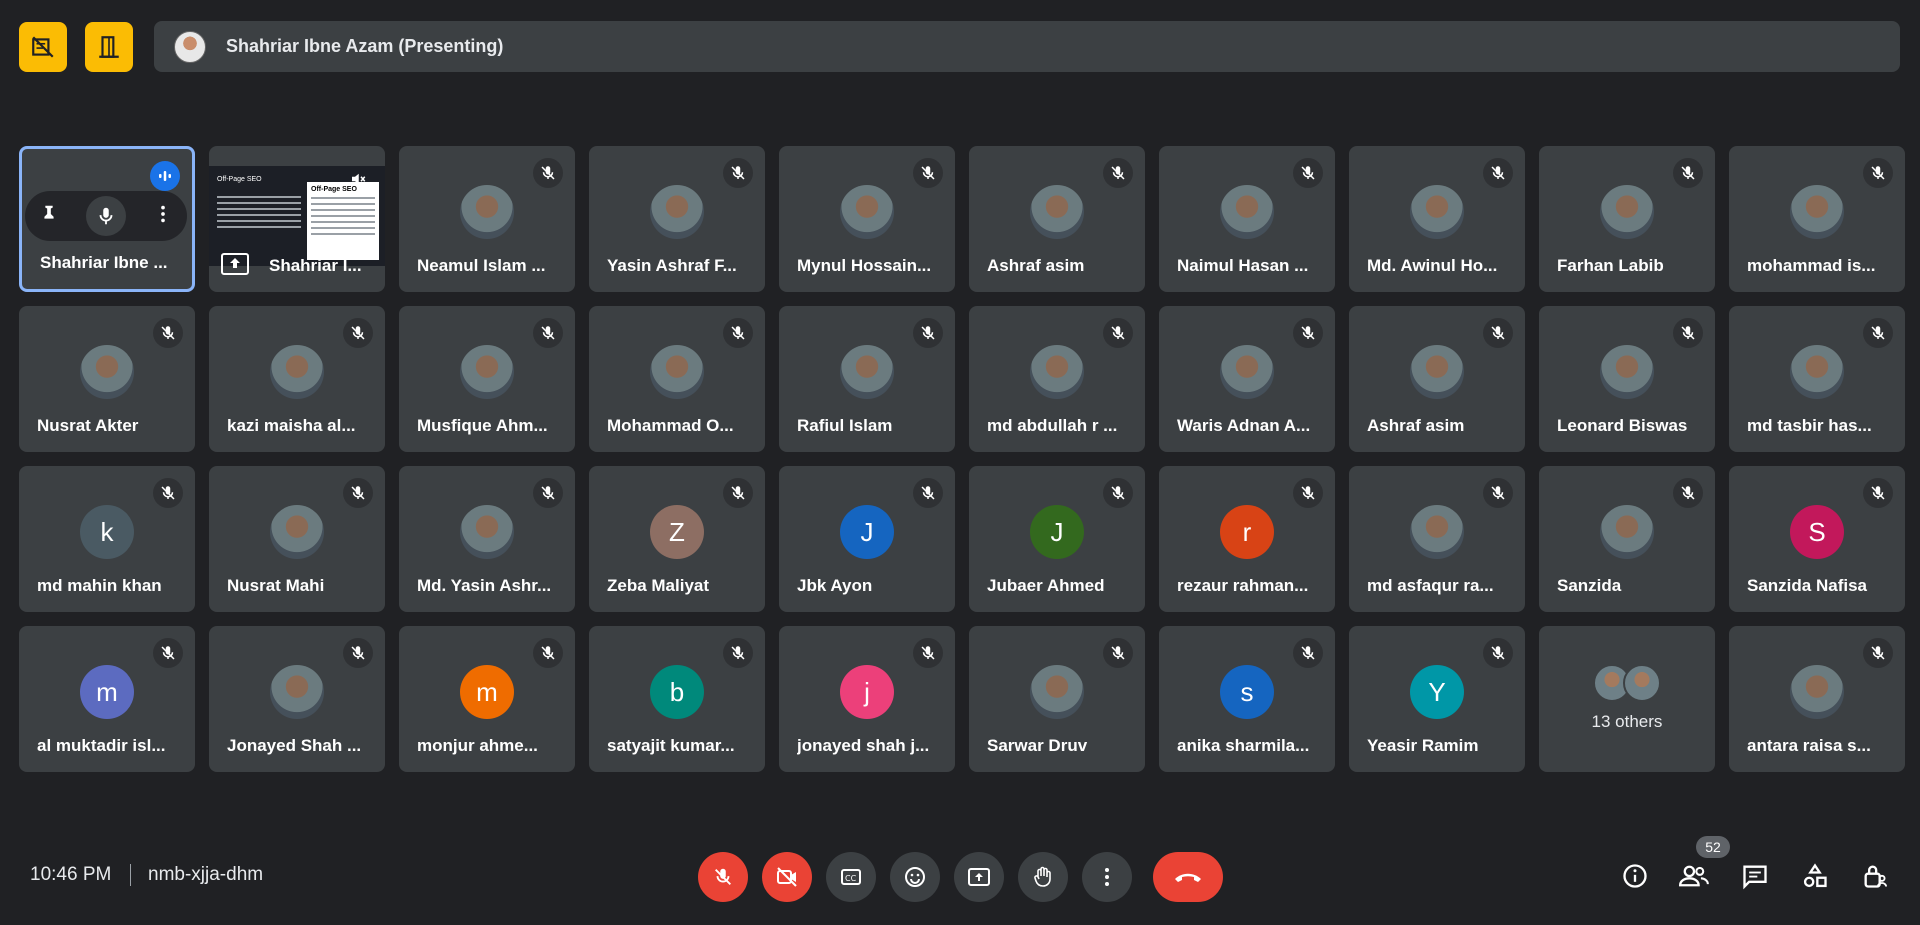  I want to click on presenting-bar: Shahriar Ibne Azam (Presenting), so click(1027, 46).